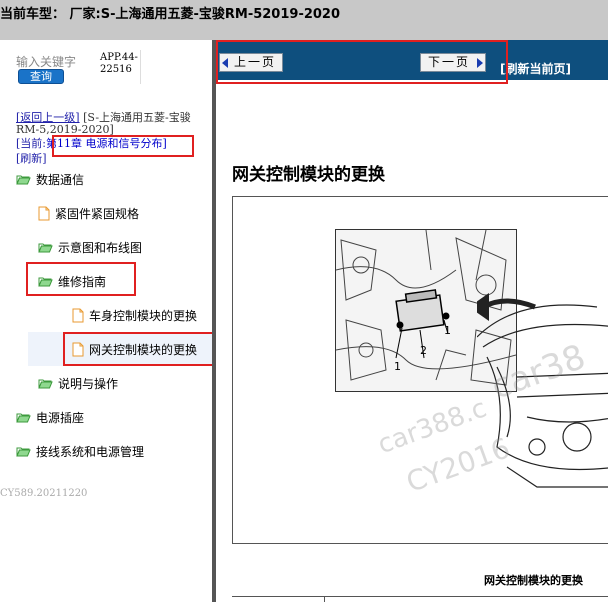 Image resolution: width=608 pixels, height=602 pixels. What do you see at coordinates (31, 158) in the screenshot?
I see `refresh-link: [刷新]` at bounding box center [31, 158].